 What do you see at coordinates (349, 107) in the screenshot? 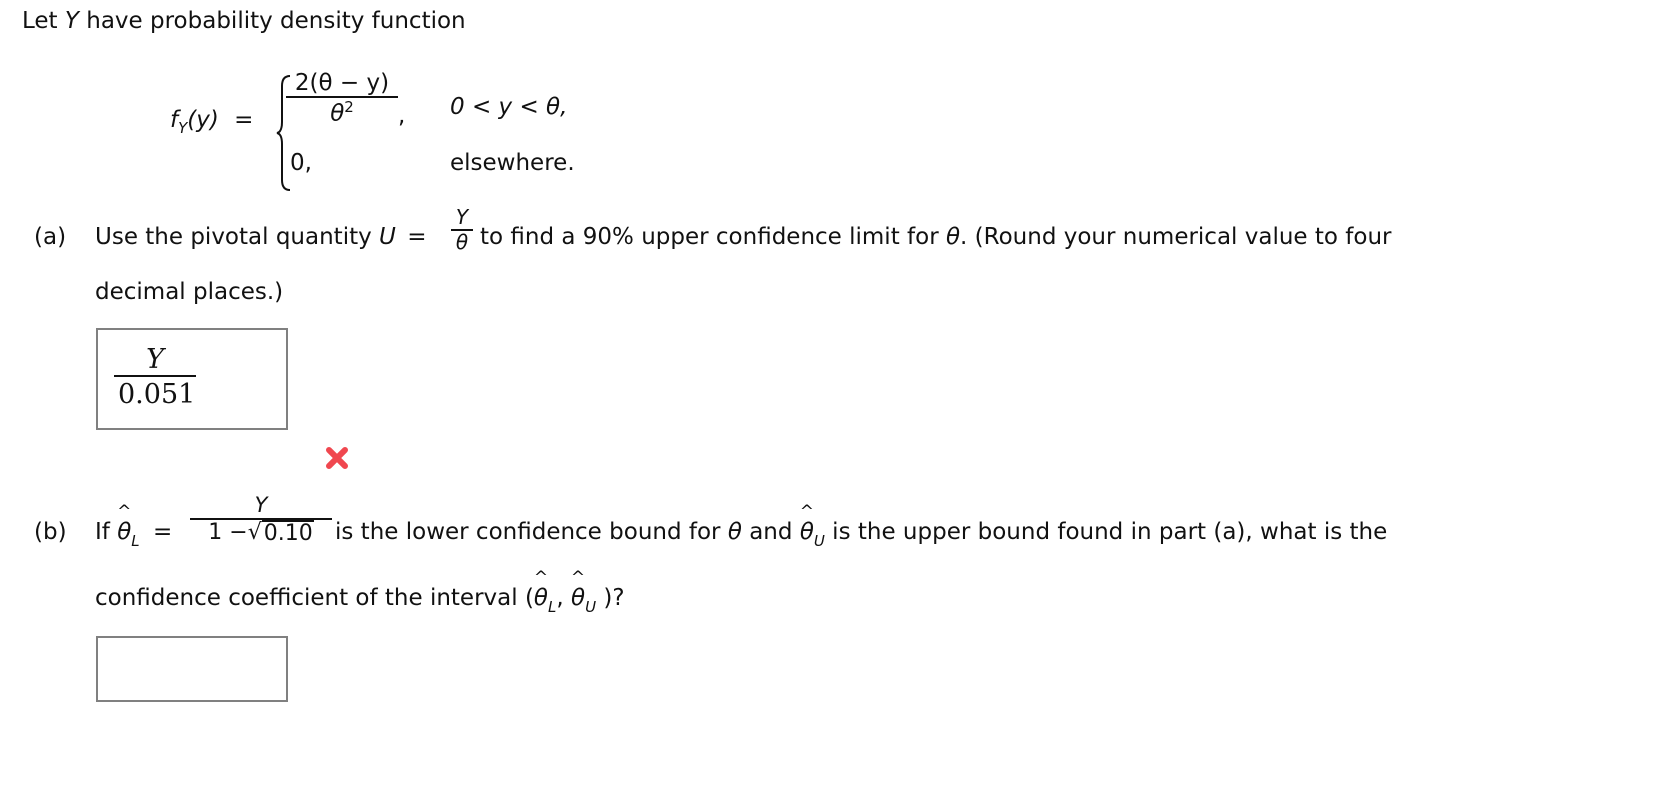
I see `case1-den-exp: 2` at bounding box center [349, 107].